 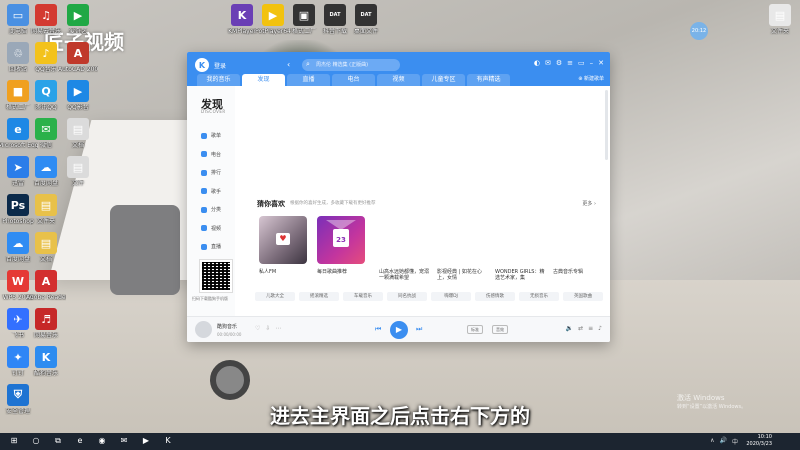 I want to click on tab-0: 我的音乐, so click(x=218, y=80).